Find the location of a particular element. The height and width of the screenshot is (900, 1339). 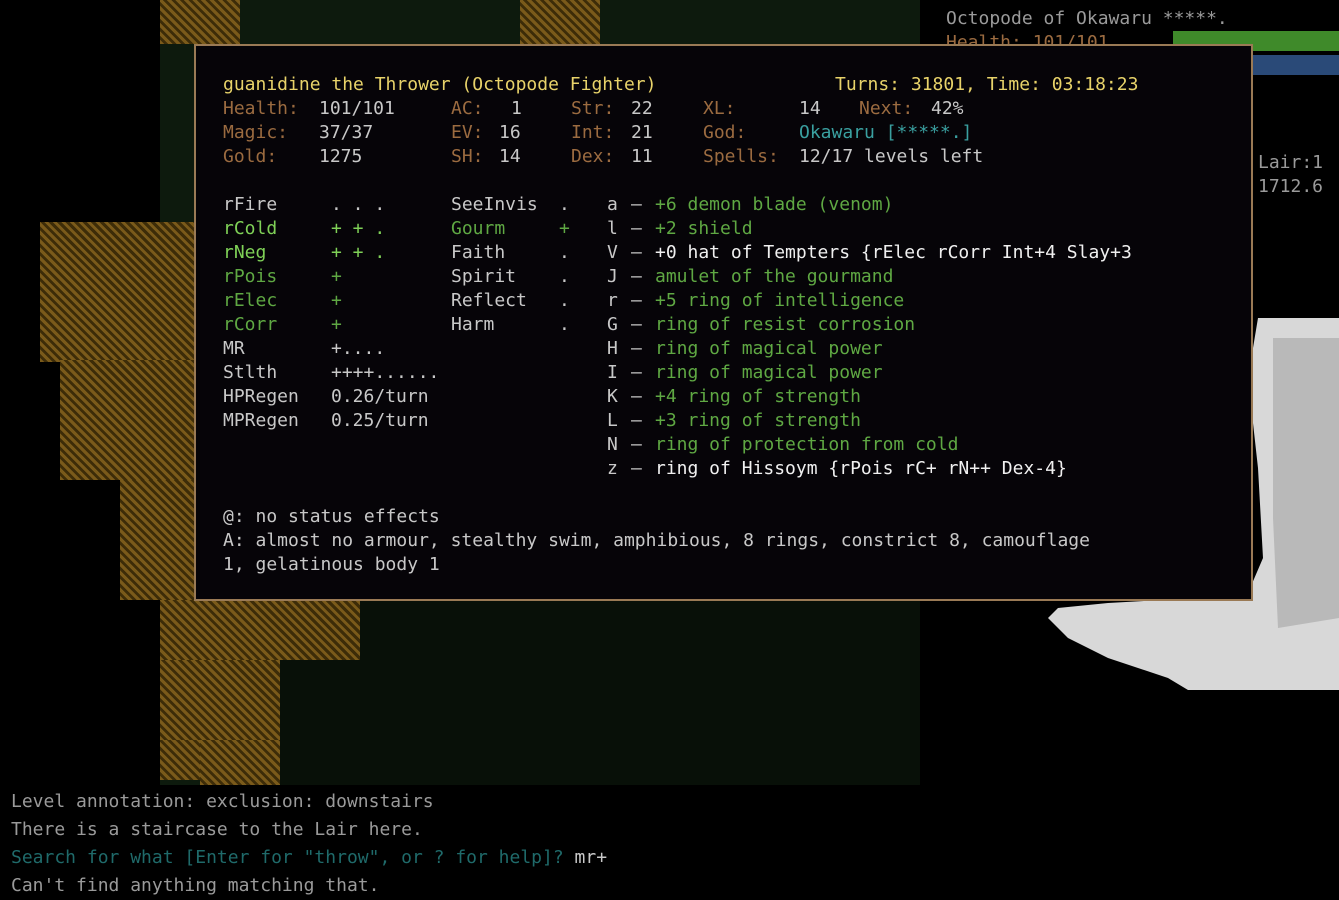

xl-value: 14 is located at coordinates (810, 108).